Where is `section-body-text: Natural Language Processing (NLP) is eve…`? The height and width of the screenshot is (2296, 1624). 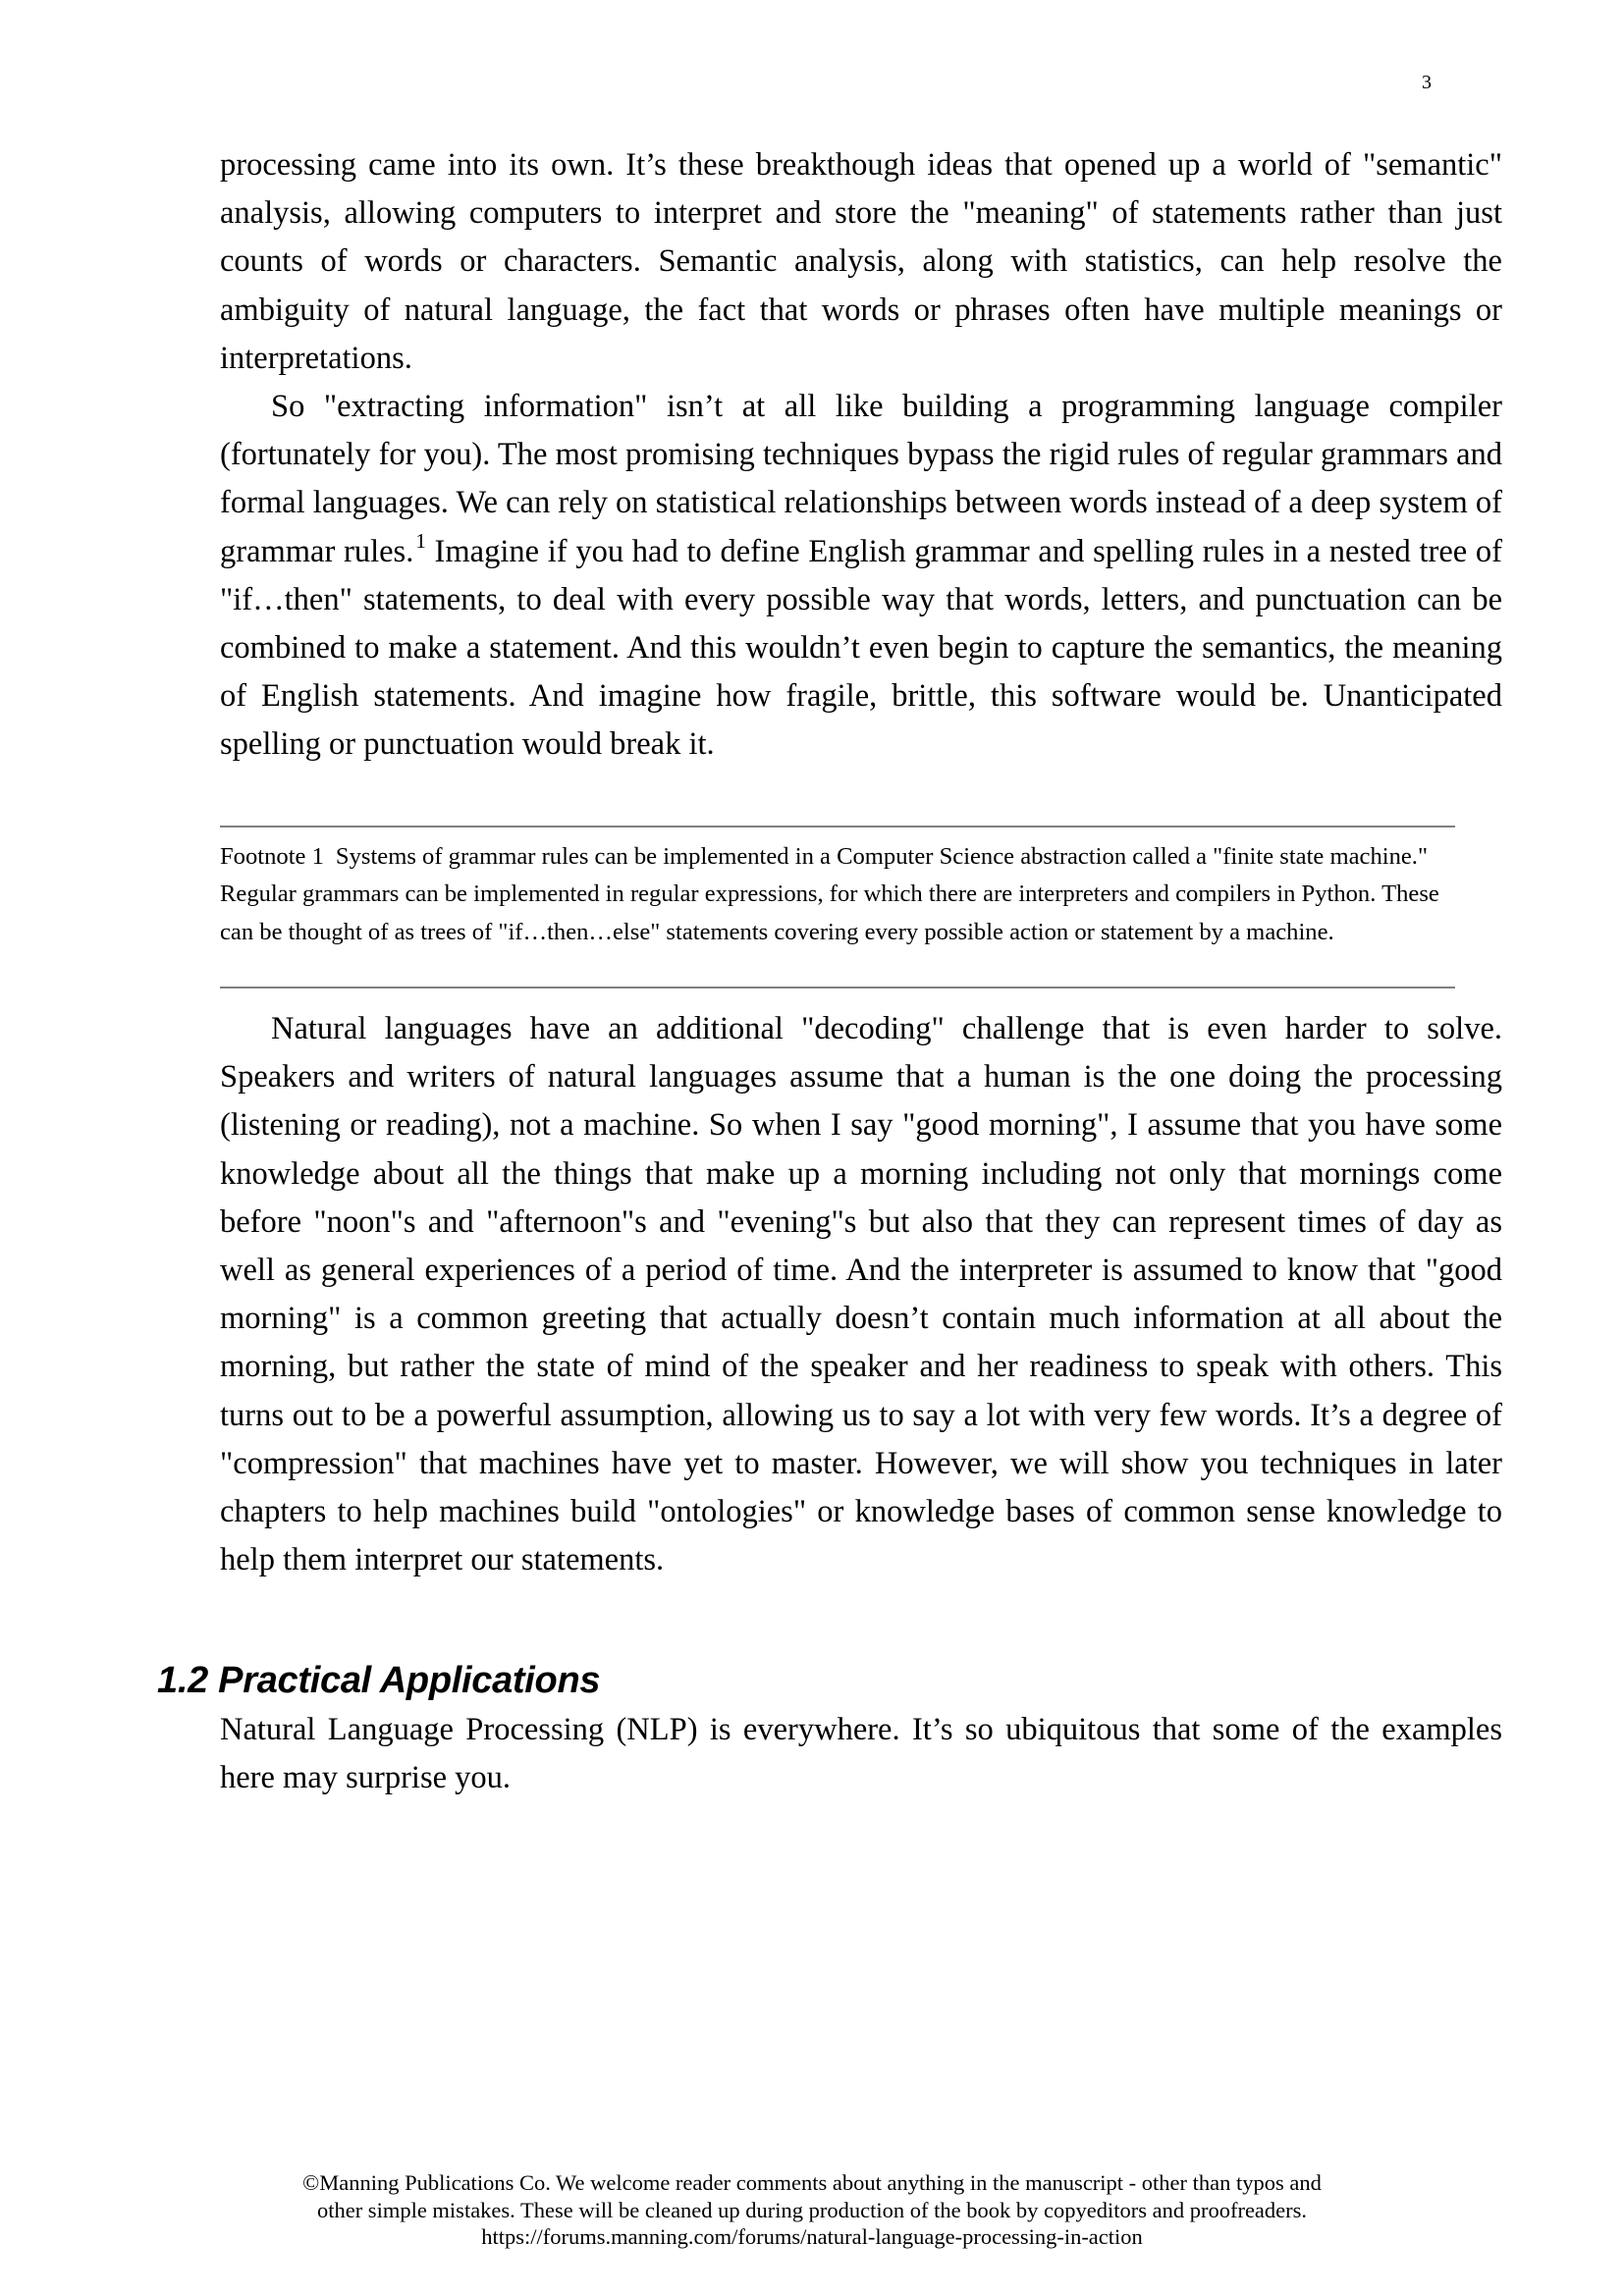
section-body-text: Natural Language Processing (NLP) is eve… is located at coordinates (861, 1754).